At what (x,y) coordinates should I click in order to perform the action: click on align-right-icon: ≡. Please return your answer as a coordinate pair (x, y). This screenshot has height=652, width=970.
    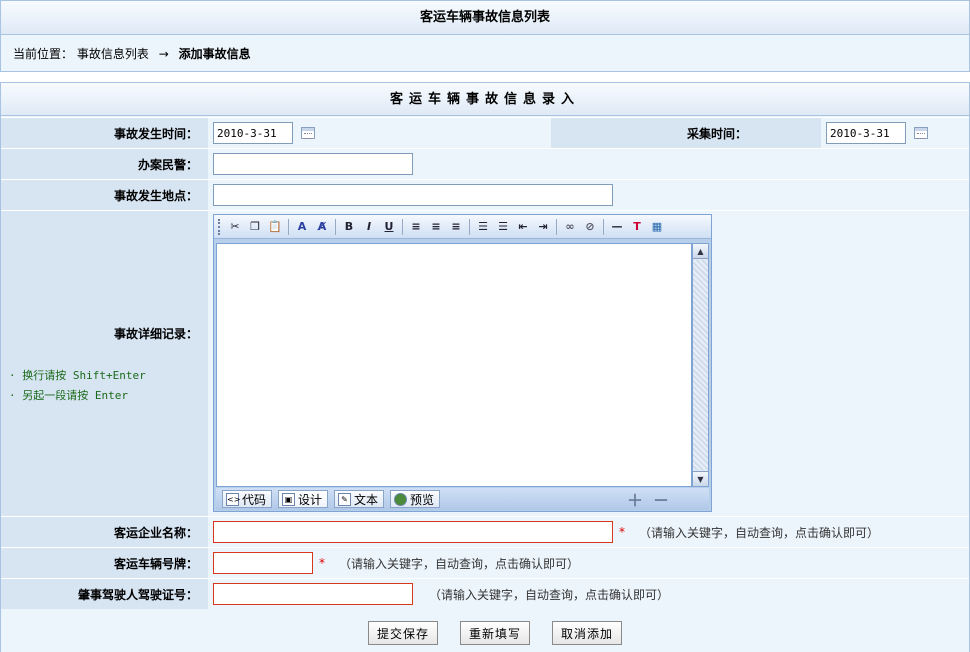
    Looking at the image, I should click on (456, 227).